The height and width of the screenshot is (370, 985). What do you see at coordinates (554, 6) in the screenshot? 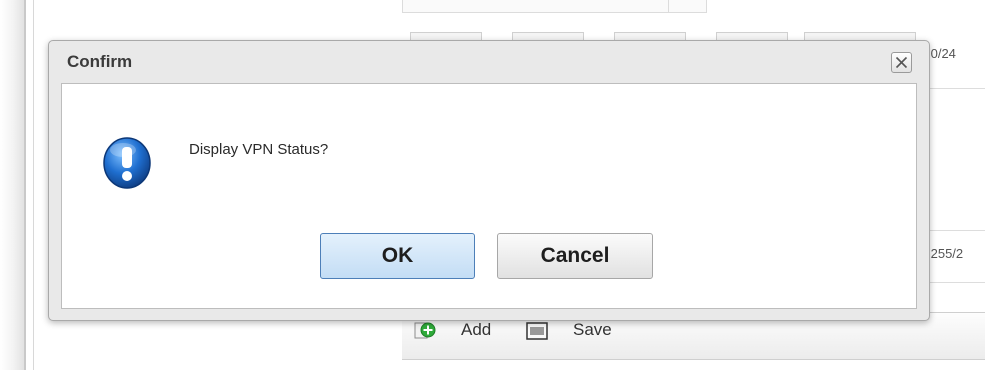
I see `background-table-header` at bounding box center [554, 6].